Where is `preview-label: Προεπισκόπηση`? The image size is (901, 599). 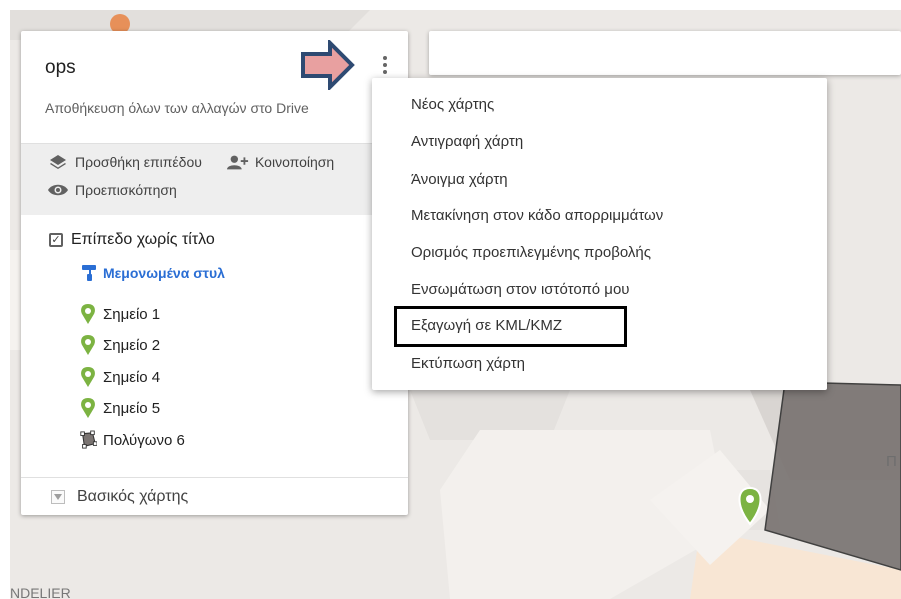
preview-label: Προεπισκόπηση is located at coordinates (126, 190).